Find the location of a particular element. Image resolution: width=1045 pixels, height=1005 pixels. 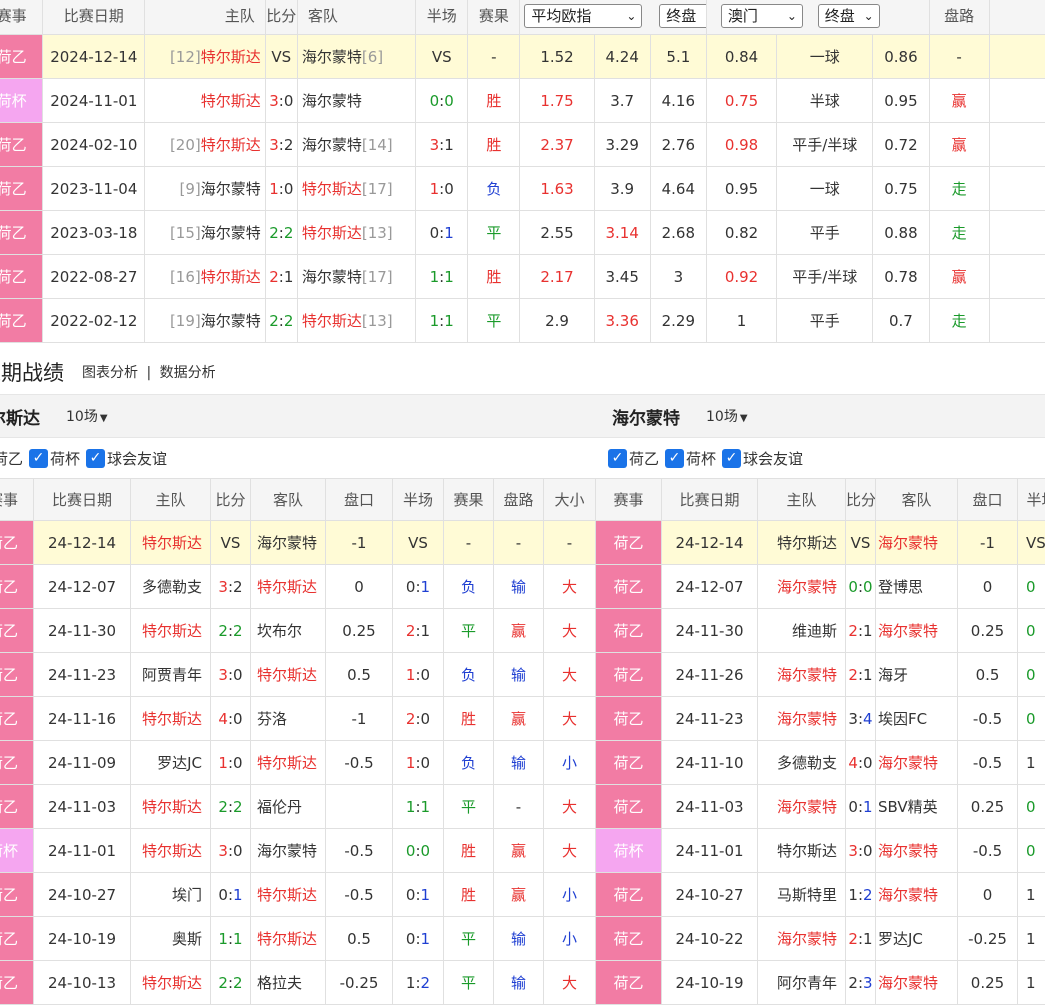

table-row: 荷乙24-12-14特尔斯达VS海尔蒙特-1VS--- is located at coordinates (298, 543).